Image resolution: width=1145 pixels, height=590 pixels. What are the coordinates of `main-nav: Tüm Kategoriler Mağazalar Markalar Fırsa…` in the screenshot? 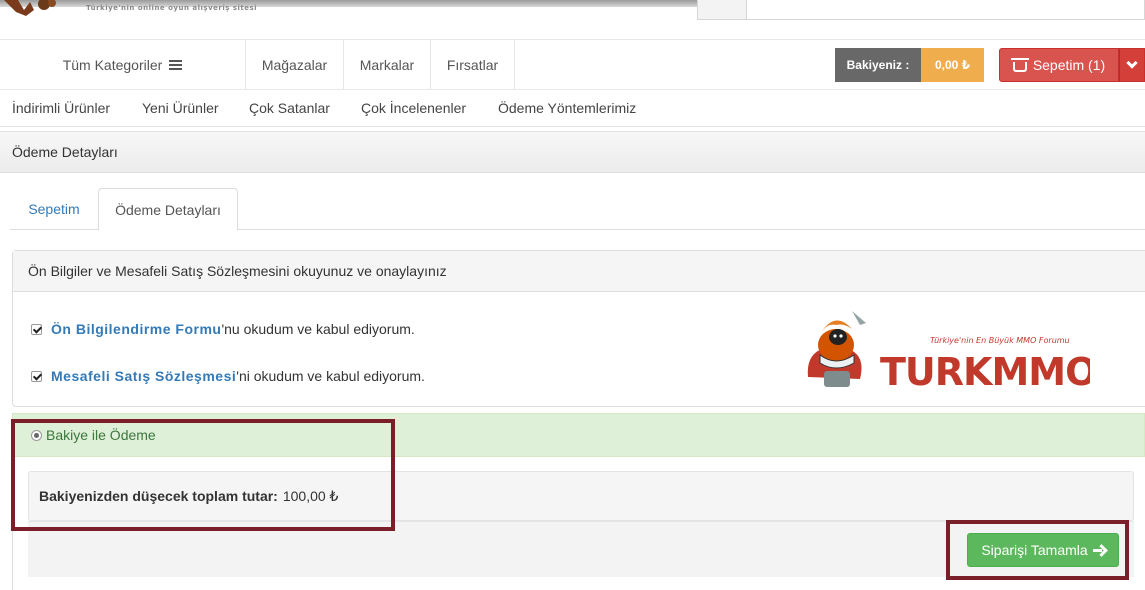 It's located at (572, 65).